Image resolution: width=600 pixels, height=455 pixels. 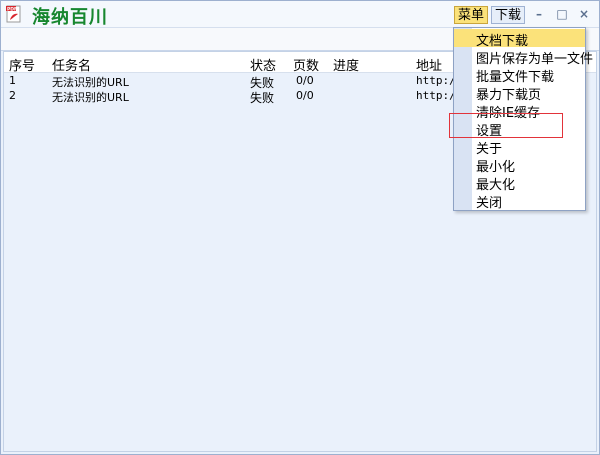 What do you see at coordinates (519, 75) in the screenshot?
I see `menu-item-batch-download: 批量文件下载` at bounding box center [519, 75].